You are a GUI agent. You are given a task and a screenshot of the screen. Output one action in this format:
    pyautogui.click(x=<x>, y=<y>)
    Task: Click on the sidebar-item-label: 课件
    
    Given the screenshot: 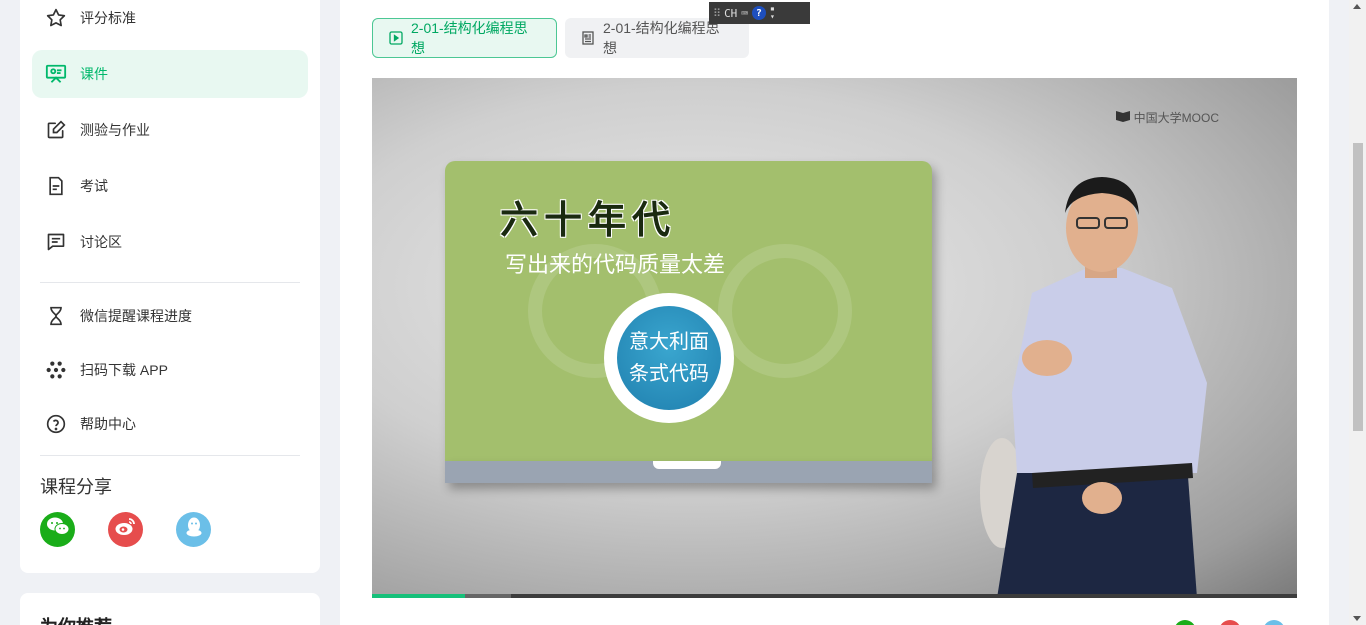 What is the action you would take?
    pyautogui.click(x=94, y=74)
    